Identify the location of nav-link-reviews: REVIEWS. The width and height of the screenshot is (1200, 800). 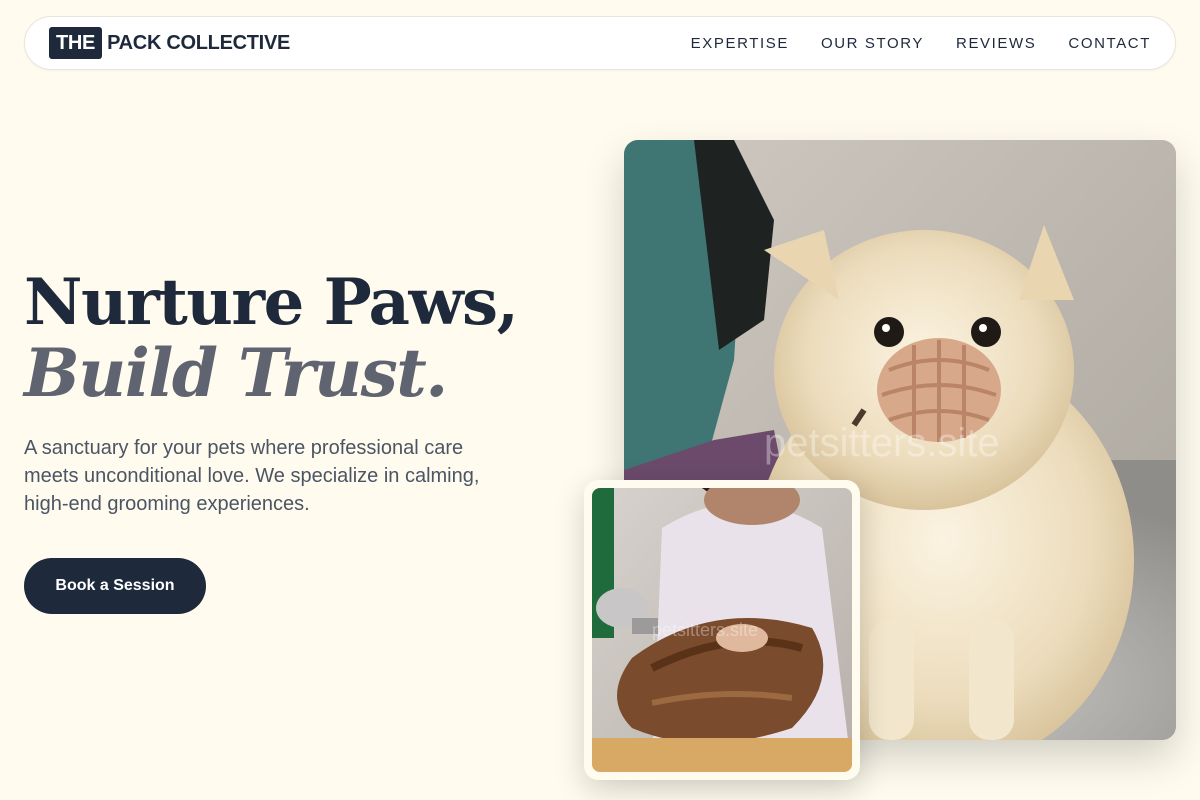
(996, 43).